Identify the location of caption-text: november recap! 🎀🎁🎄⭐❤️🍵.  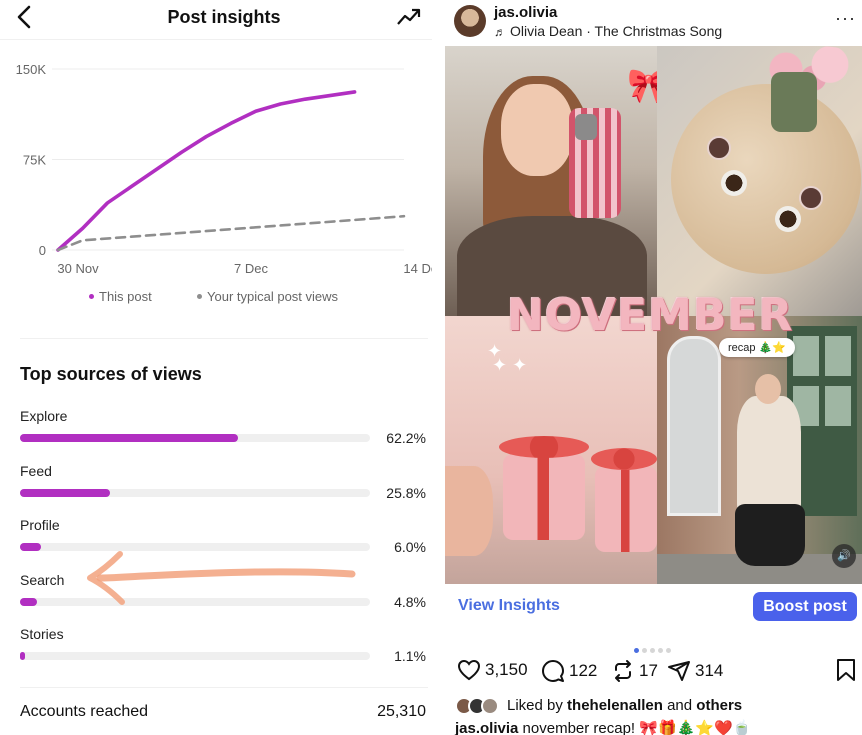
(635, 727).